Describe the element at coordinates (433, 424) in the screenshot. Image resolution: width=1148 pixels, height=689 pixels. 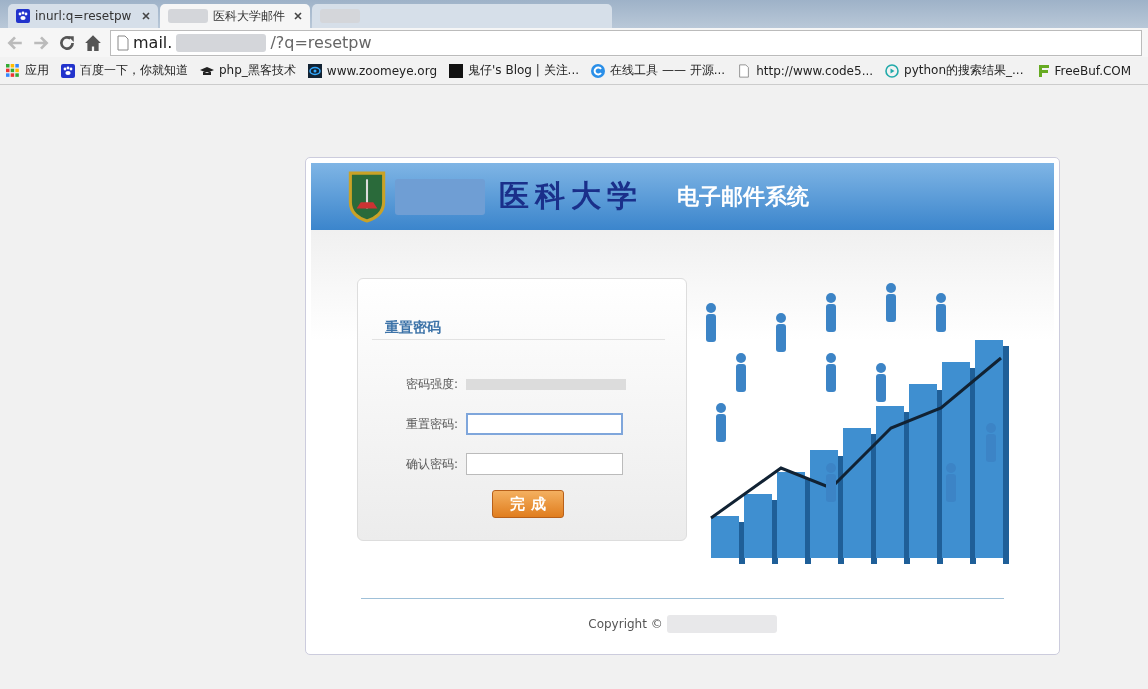
I see `field-label: 重置密码:` at that location.